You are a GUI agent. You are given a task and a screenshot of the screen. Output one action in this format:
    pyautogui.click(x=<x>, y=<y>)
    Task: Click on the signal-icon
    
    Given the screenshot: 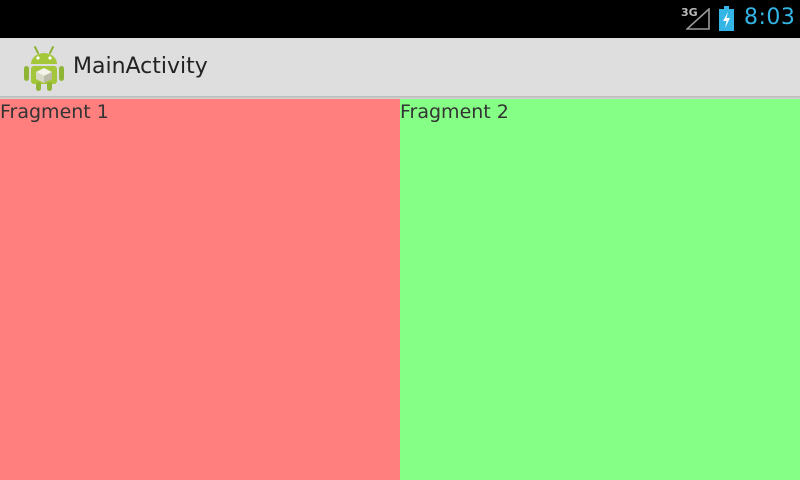 What is the action you would take?
    pyautogui.click(x=698, y=19)
    